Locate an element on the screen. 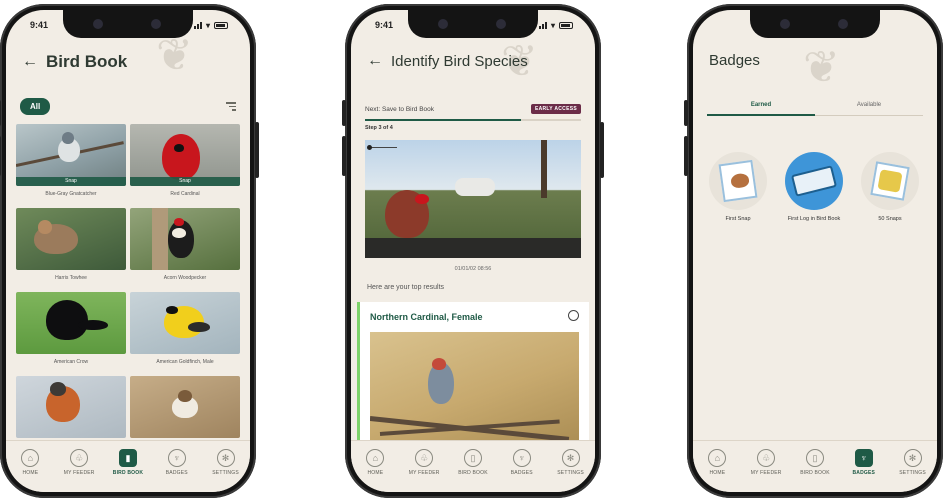 This screenshot has width=943, height=502. bird-card: Snap Blue-Gray Gnatcatcher is located at coordinates (71, 164).